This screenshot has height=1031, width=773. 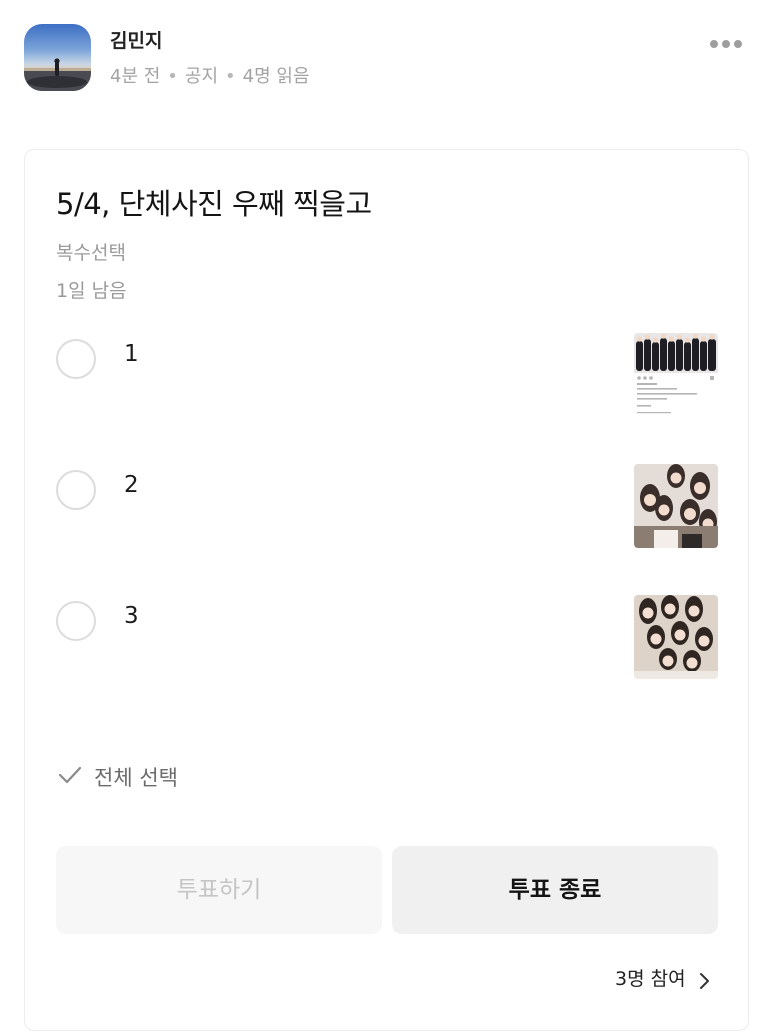 I want to click on avatar, so click(x=57, y=57).